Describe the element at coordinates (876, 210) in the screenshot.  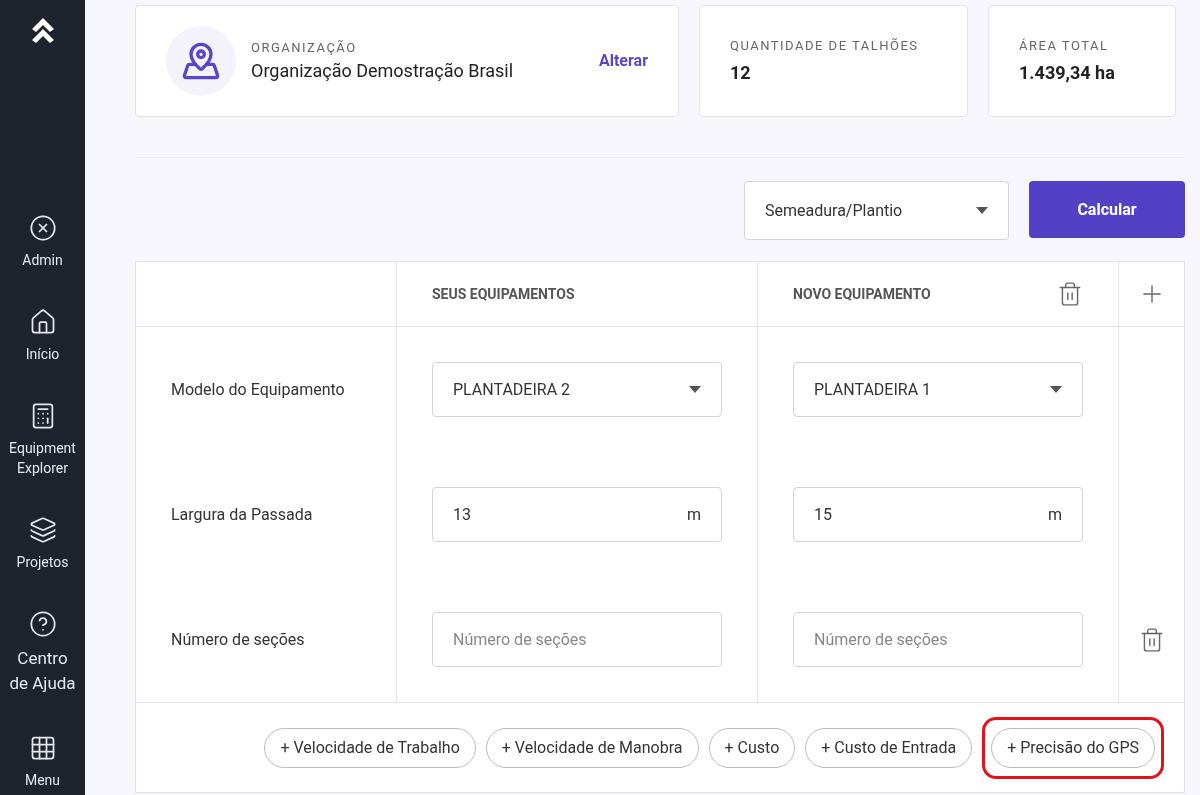
I see `operation-select: Semeadura/Plantio` at that location.